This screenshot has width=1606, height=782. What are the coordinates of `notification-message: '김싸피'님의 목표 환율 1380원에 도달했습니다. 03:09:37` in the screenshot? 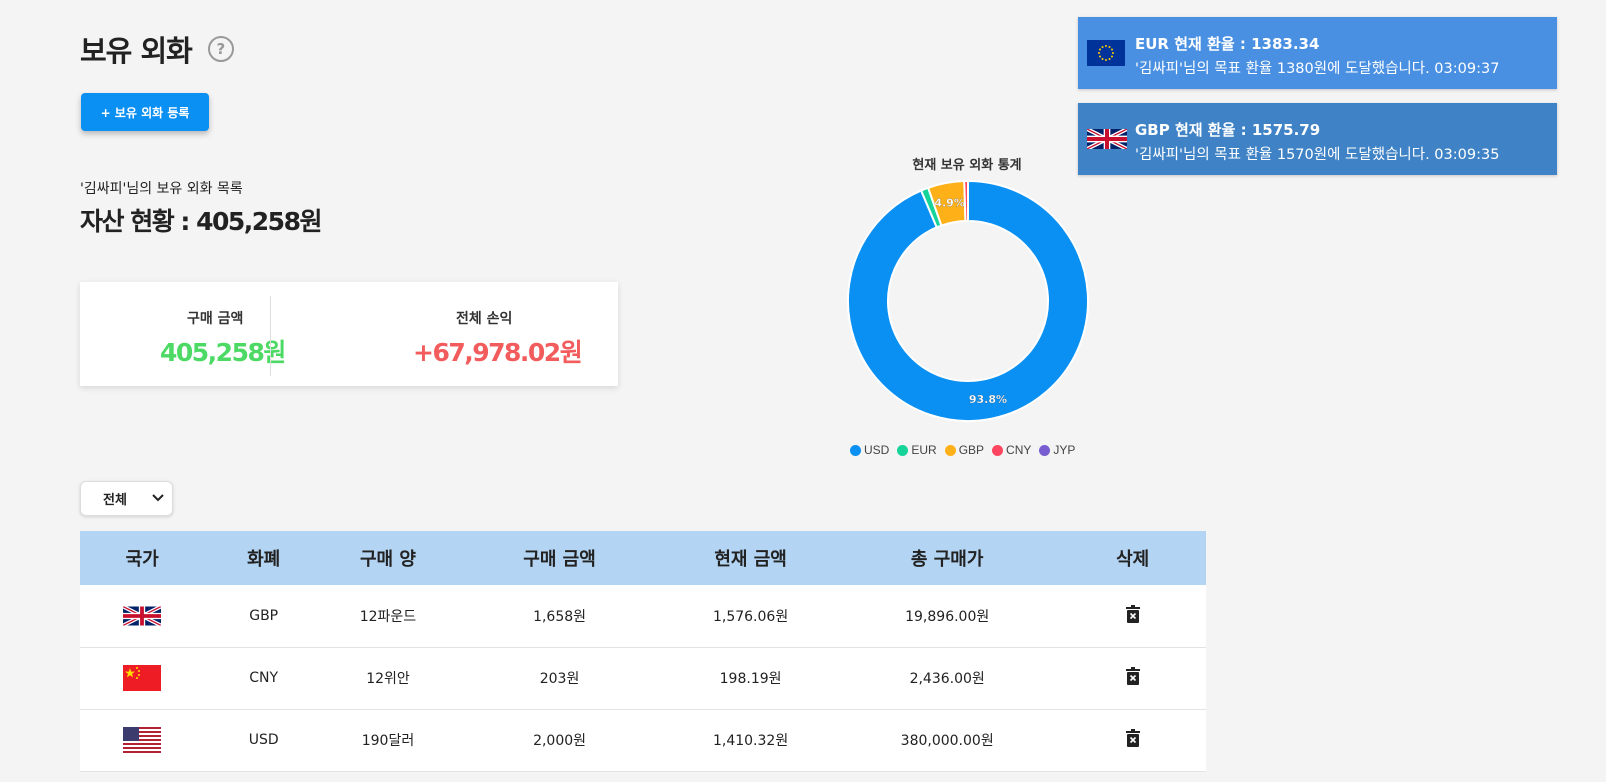 It's located at (1317, 69).